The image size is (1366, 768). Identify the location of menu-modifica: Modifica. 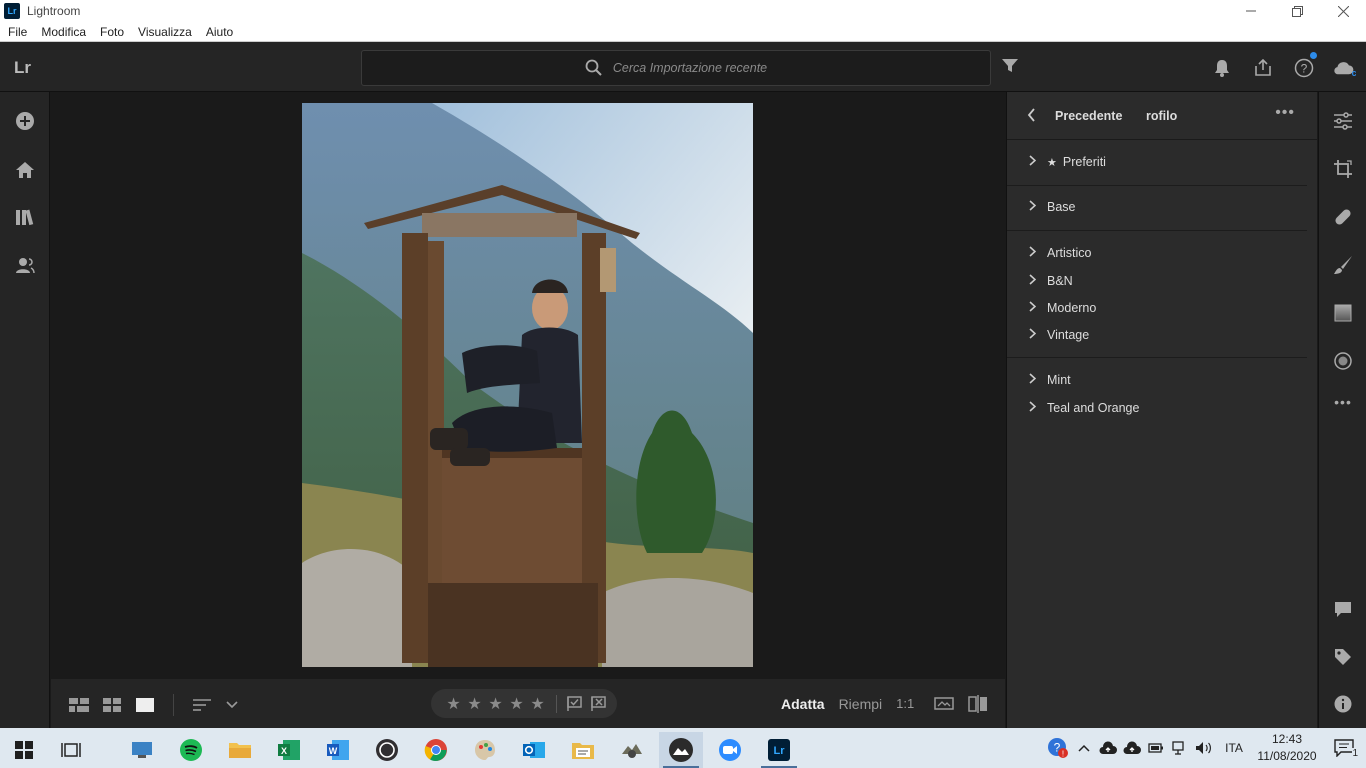
(63, 32).